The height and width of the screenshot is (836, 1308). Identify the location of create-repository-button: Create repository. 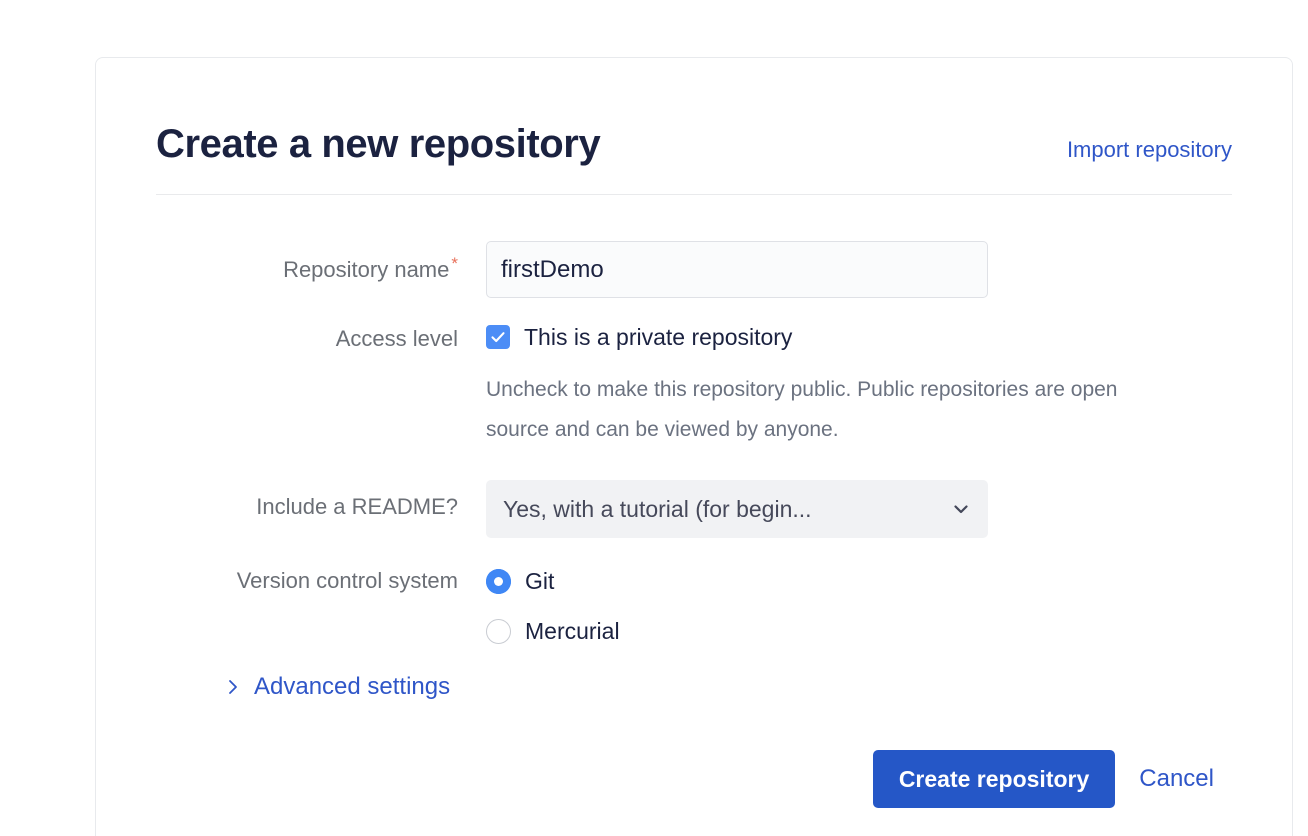
(994, 779).